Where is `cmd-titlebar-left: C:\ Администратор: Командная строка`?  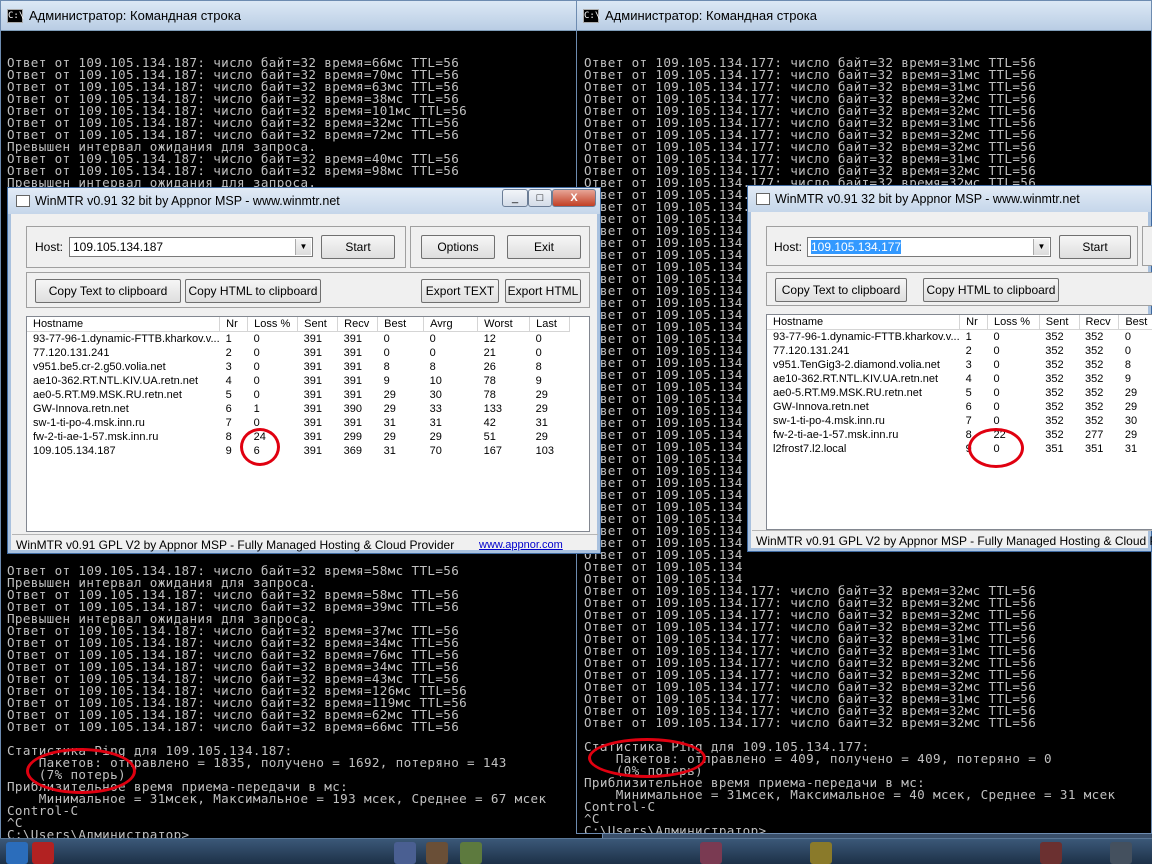 cmd-titlebar-left: C:\ Администратор: Командная строка is located at coordinates (301, 16).